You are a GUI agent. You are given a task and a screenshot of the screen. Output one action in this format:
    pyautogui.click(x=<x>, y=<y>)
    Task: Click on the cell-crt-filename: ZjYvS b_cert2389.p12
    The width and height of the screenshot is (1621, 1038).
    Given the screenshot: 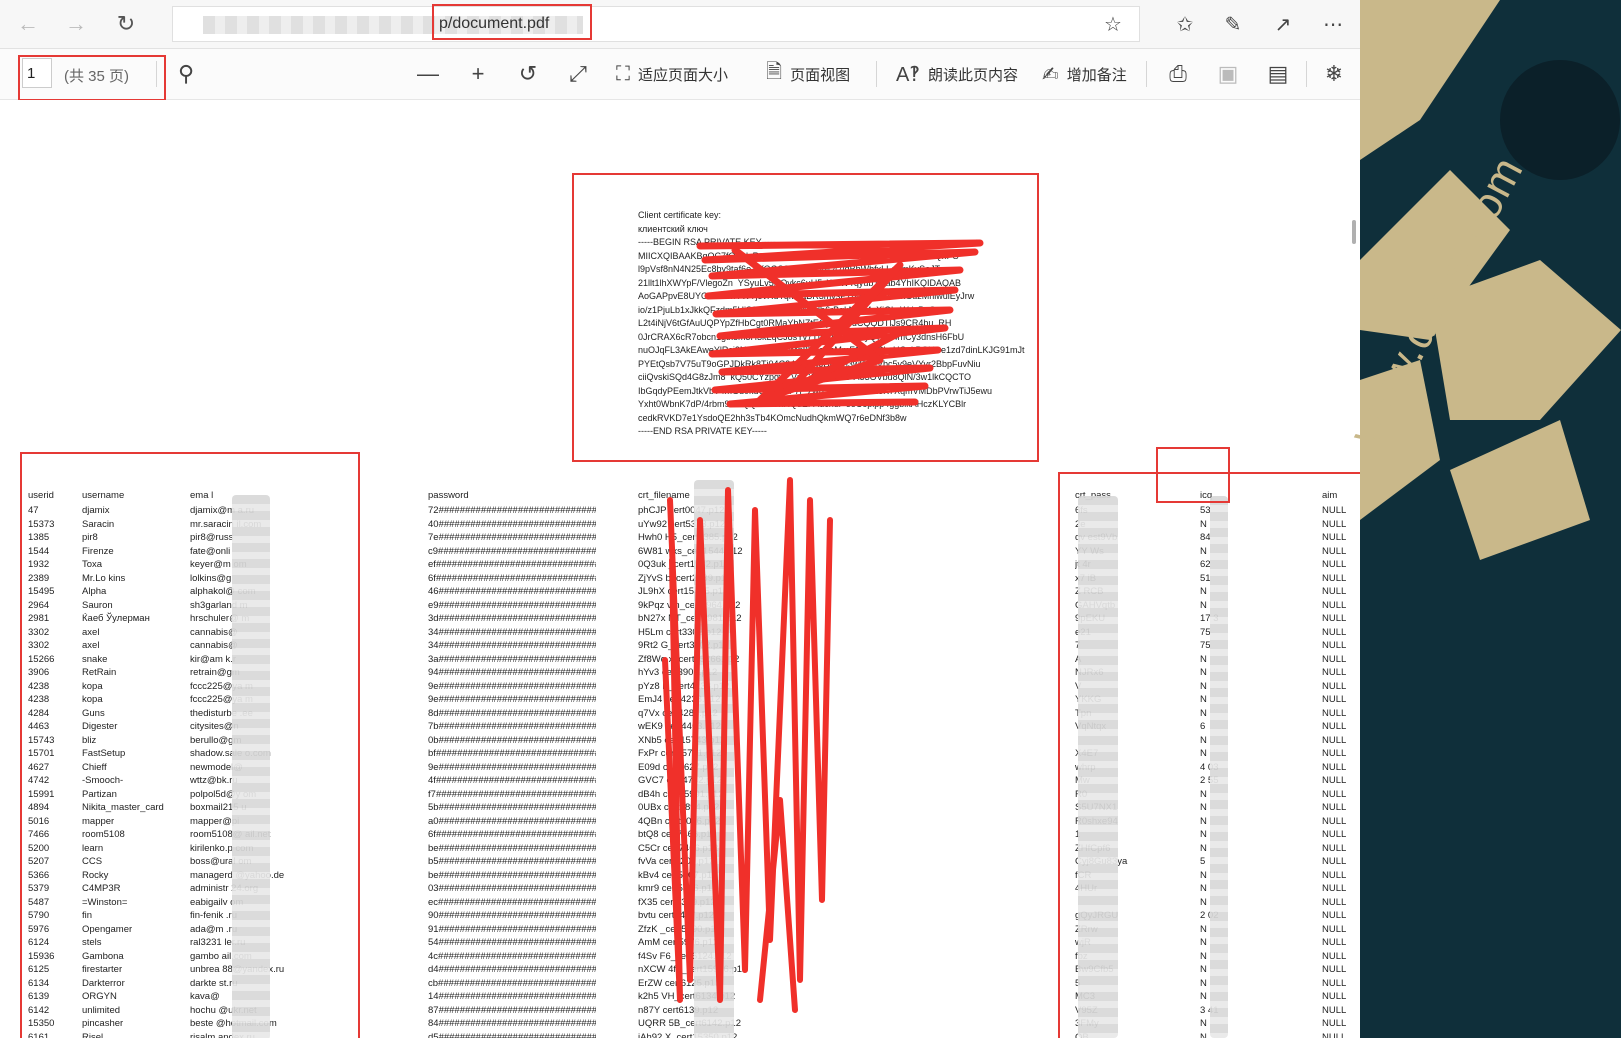 What is the action you would take?
    pyautogui.click(x=685, y=578)
    